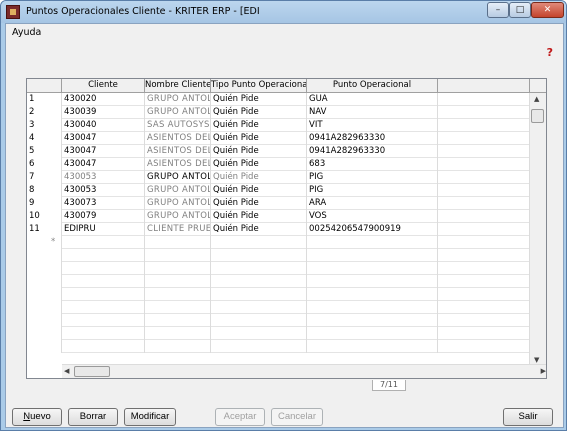 This screenshot has height=431, width=567. I want to click on row-number: 2, so click(44, 112).